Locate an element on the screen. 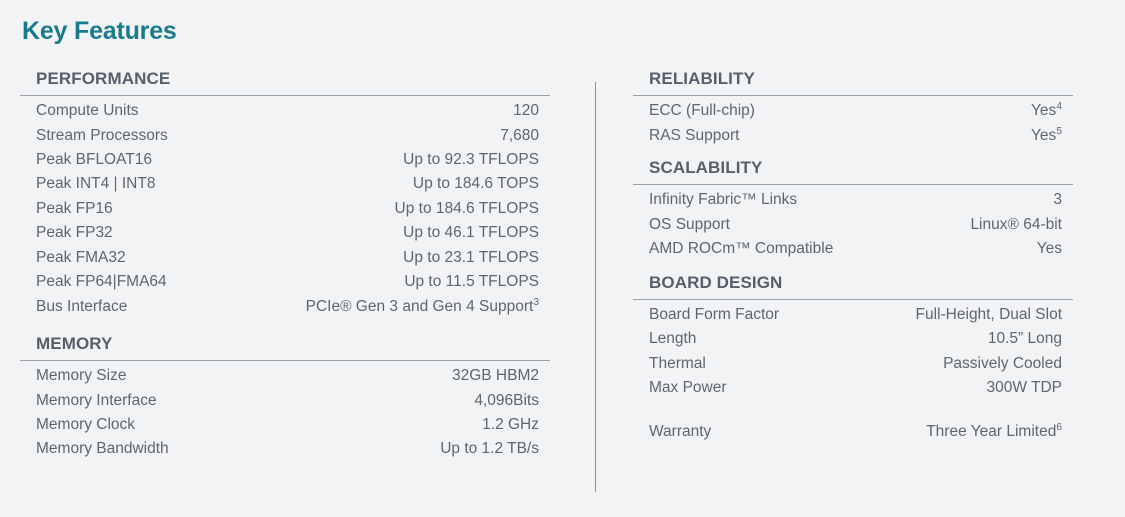 The height and width of the screenshot is (517, 1125). spec-row-label: Thermal is located at coordinates (677, 363).